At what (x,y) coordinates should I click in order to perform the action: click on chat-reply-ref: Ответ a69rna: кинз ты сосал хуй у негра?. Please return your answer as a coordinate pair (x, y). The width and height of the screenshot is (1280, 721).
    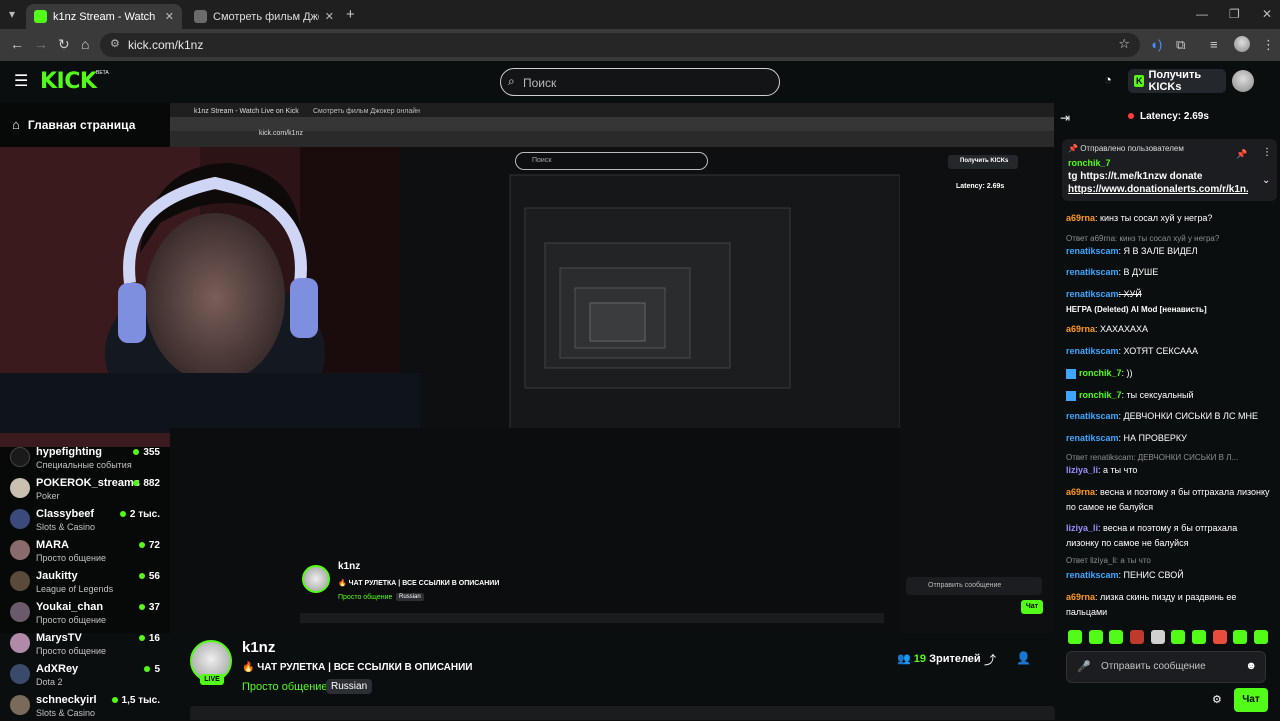
    Looking at the image, I should click on (1168, 238).